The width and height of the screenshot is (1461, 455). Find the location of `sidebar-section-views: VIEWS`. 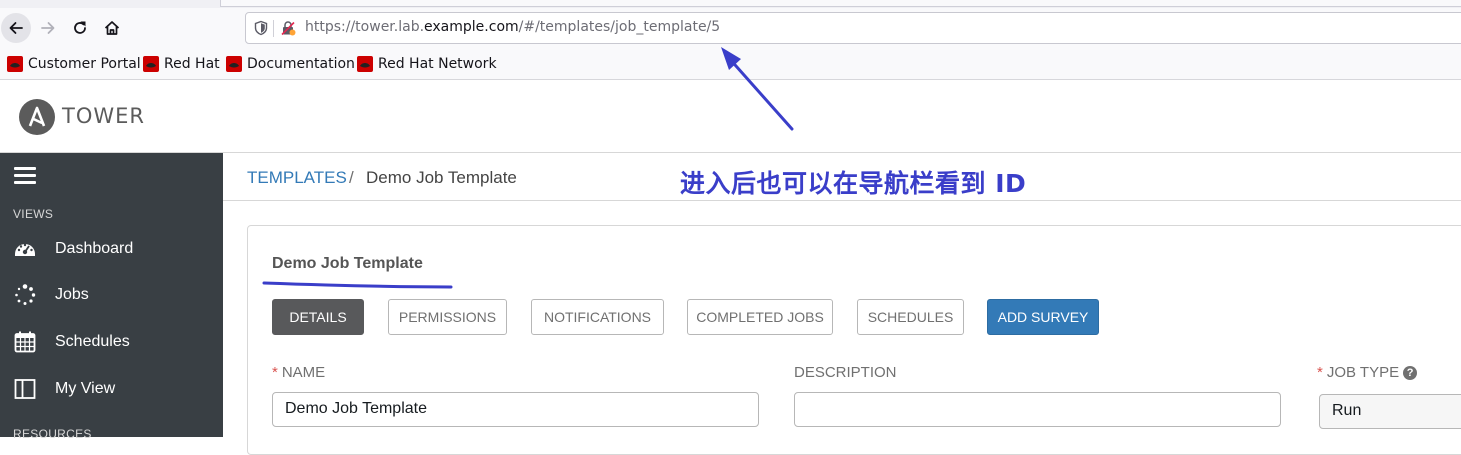

sidebar-section-views: VIEWS is located at coordinates (33, 214).